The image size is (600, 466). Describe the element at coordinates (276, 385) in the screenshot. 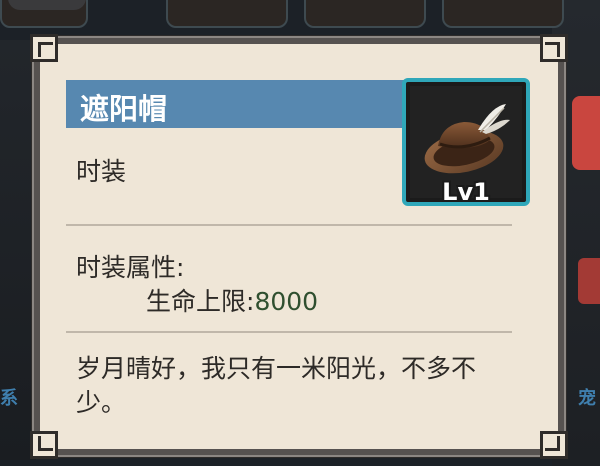

I see `item-description: 岁月晴好，我只有一米阳光，不多不少。` at that location.